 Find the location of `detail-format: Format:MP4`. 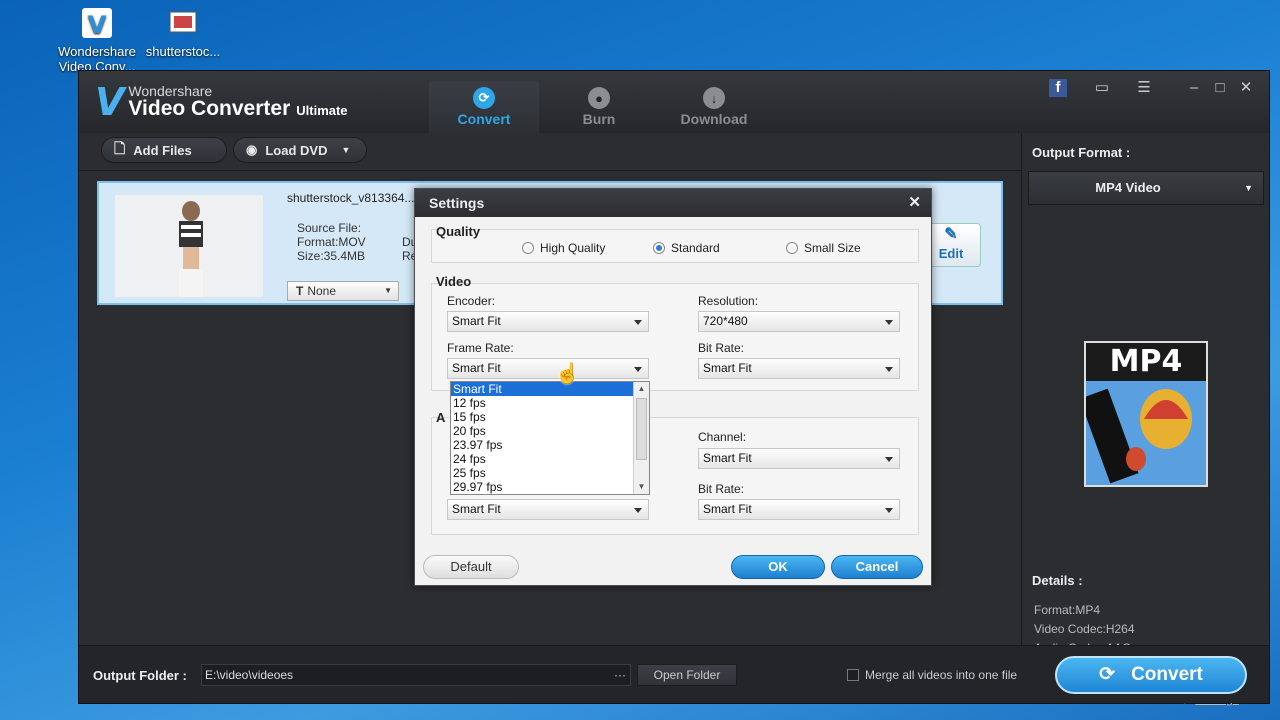

detail-format: Format:MP4 is located at coordinates (1067, 610).